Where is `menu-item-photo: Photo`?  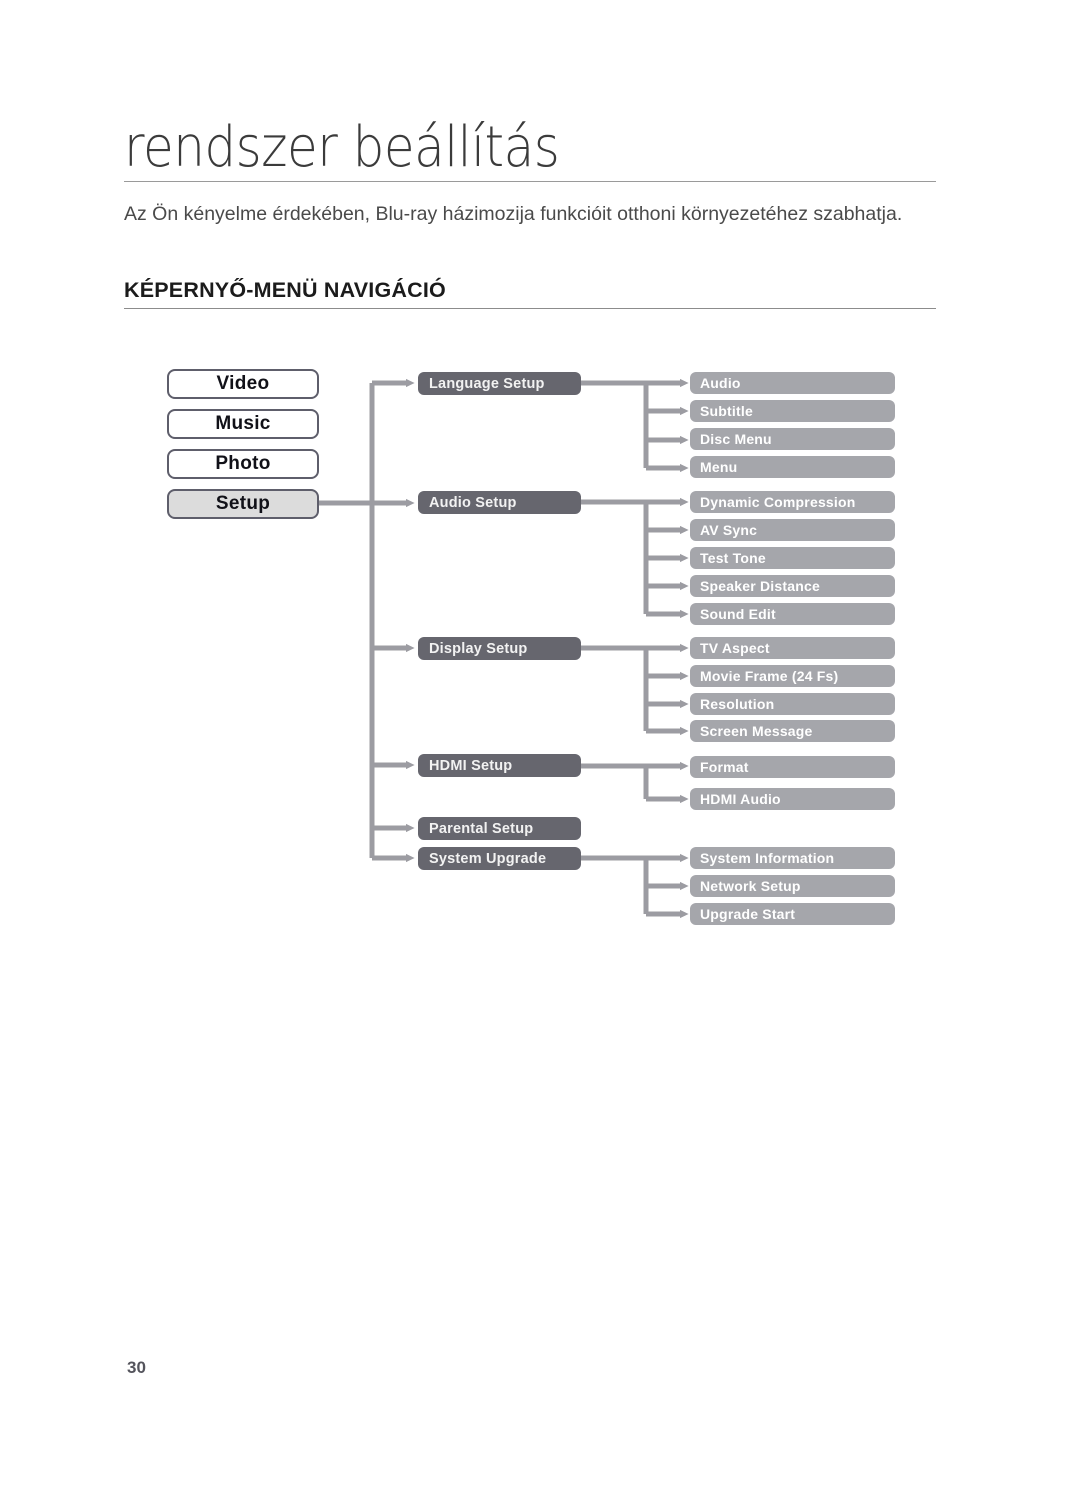 menu-item-photo: Photo is located at coordinates (243, 464).